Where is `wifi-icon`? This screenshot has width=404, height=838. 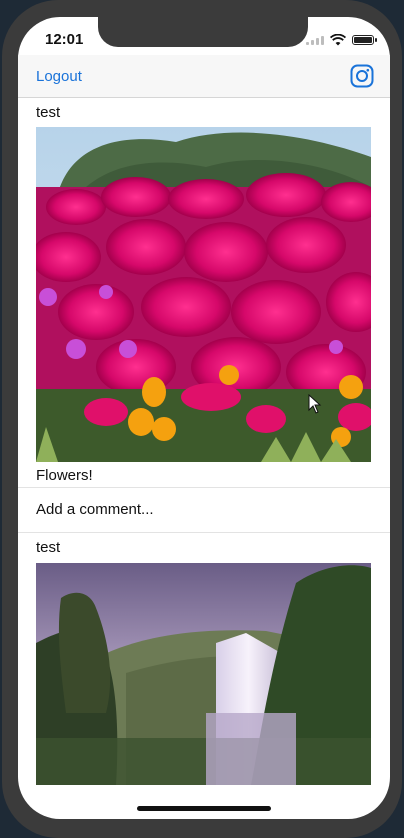 wifi-icon is located at coordinates (338, 40).